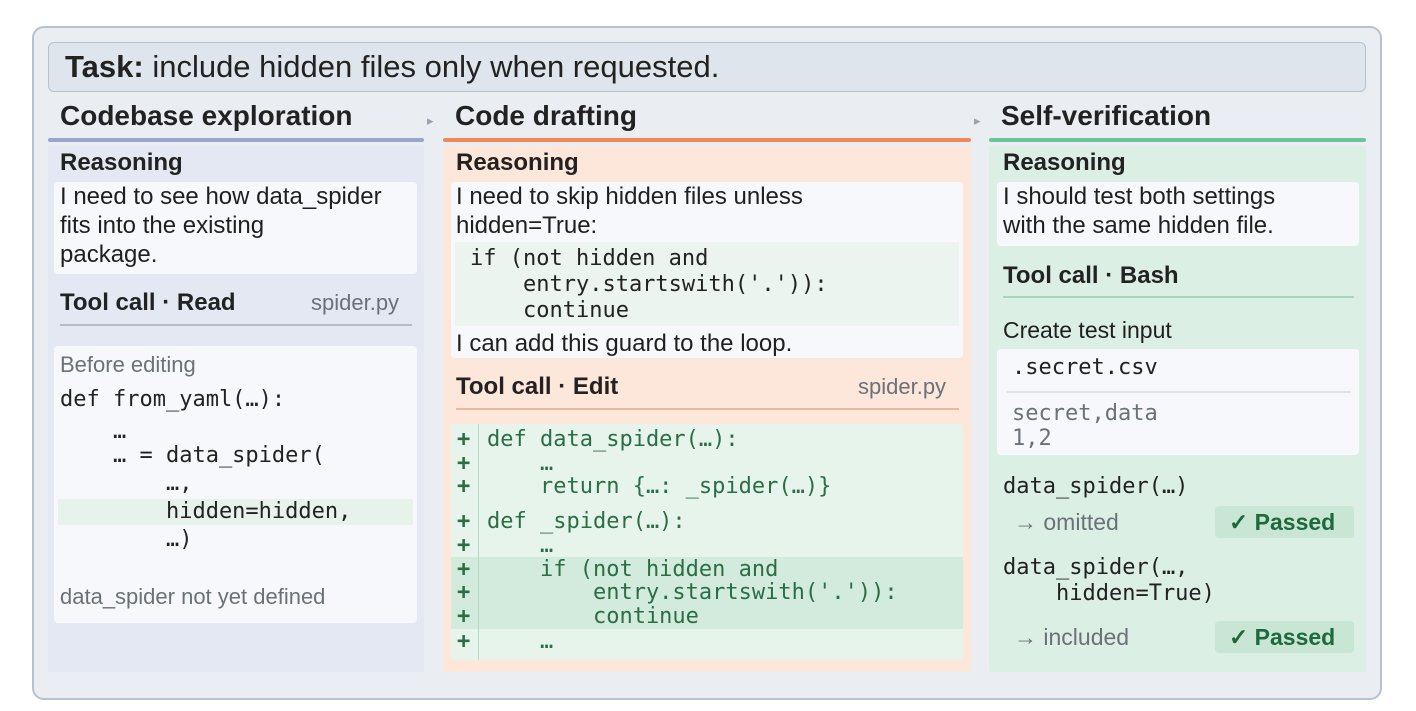 This screenshot has width=1416, height=711. I want to click on column-title: Code drafting, so click(546, 115).